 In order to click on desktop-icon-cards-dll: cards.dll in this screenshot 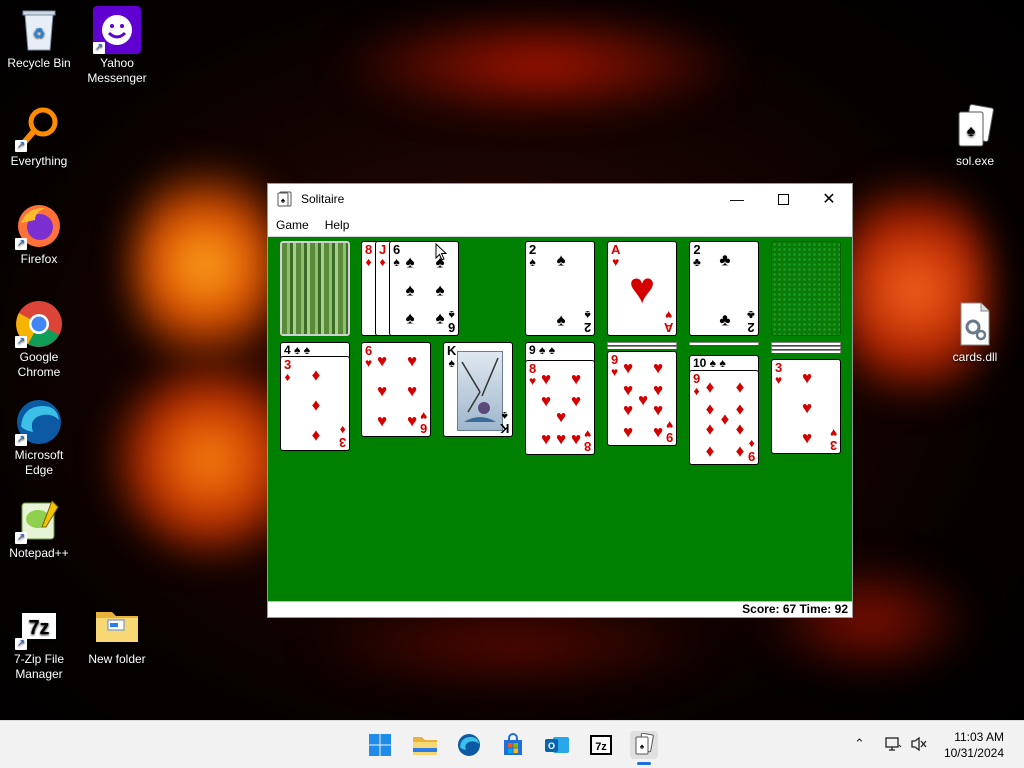, I will do `click(975, 332)`.